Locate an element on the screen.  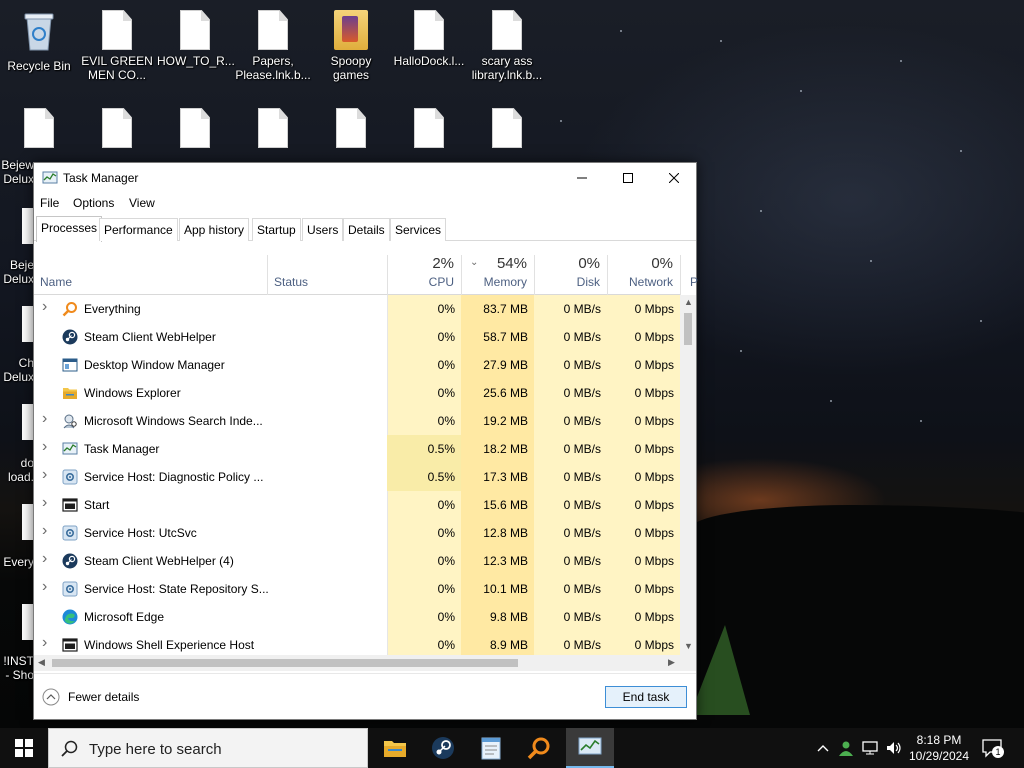
tab-services: Services is located at coordinates (418, 229).